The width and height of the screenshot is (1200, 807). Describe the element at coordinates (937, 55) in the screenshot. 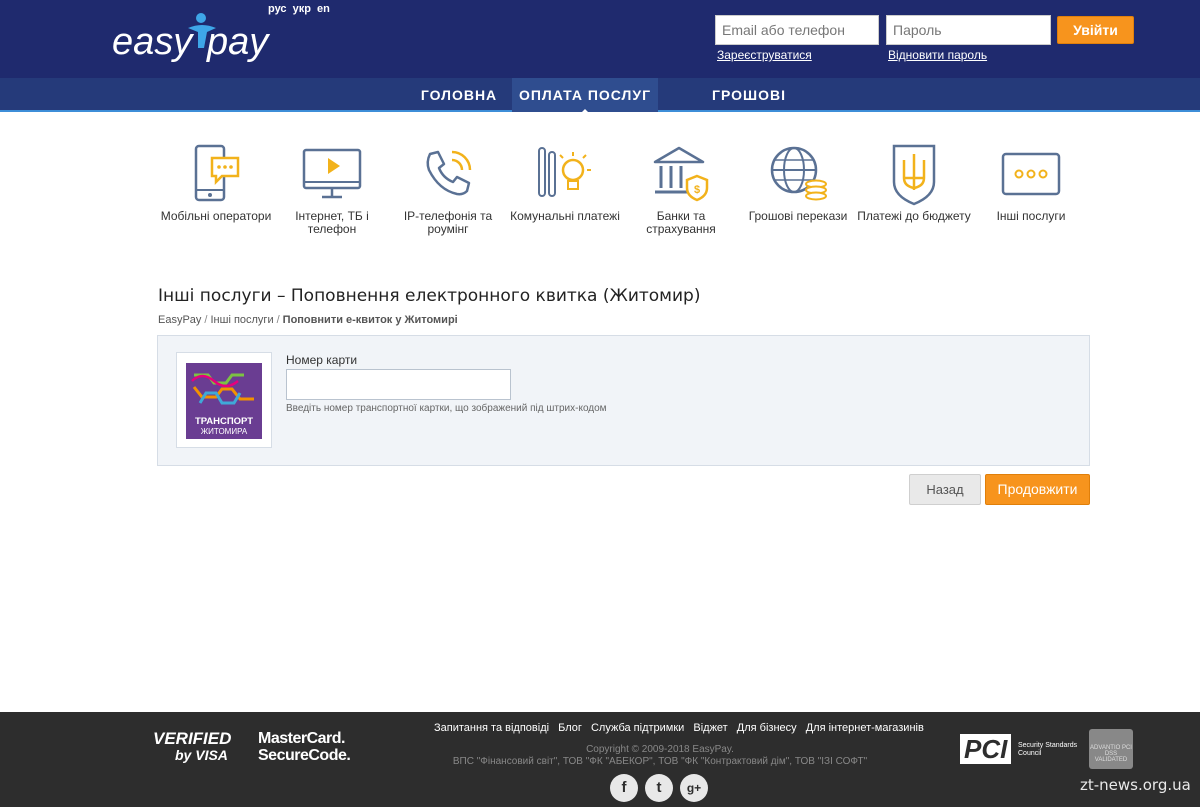

I see `restore-password-link: Відновити пароль` at that location.